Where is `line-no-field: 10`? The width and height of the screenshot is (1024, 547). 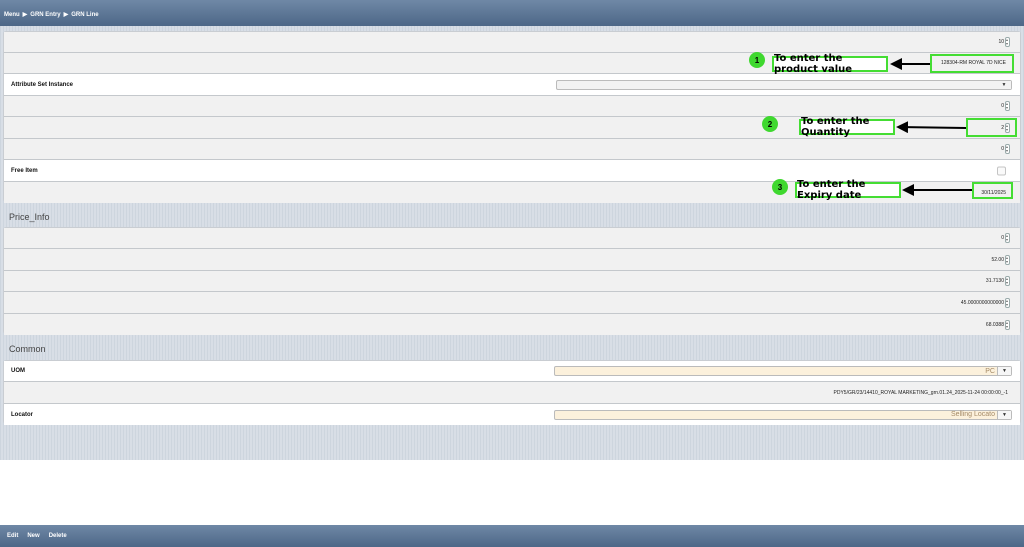 line-no-field: 10 is located at coordinates (1004, 42).